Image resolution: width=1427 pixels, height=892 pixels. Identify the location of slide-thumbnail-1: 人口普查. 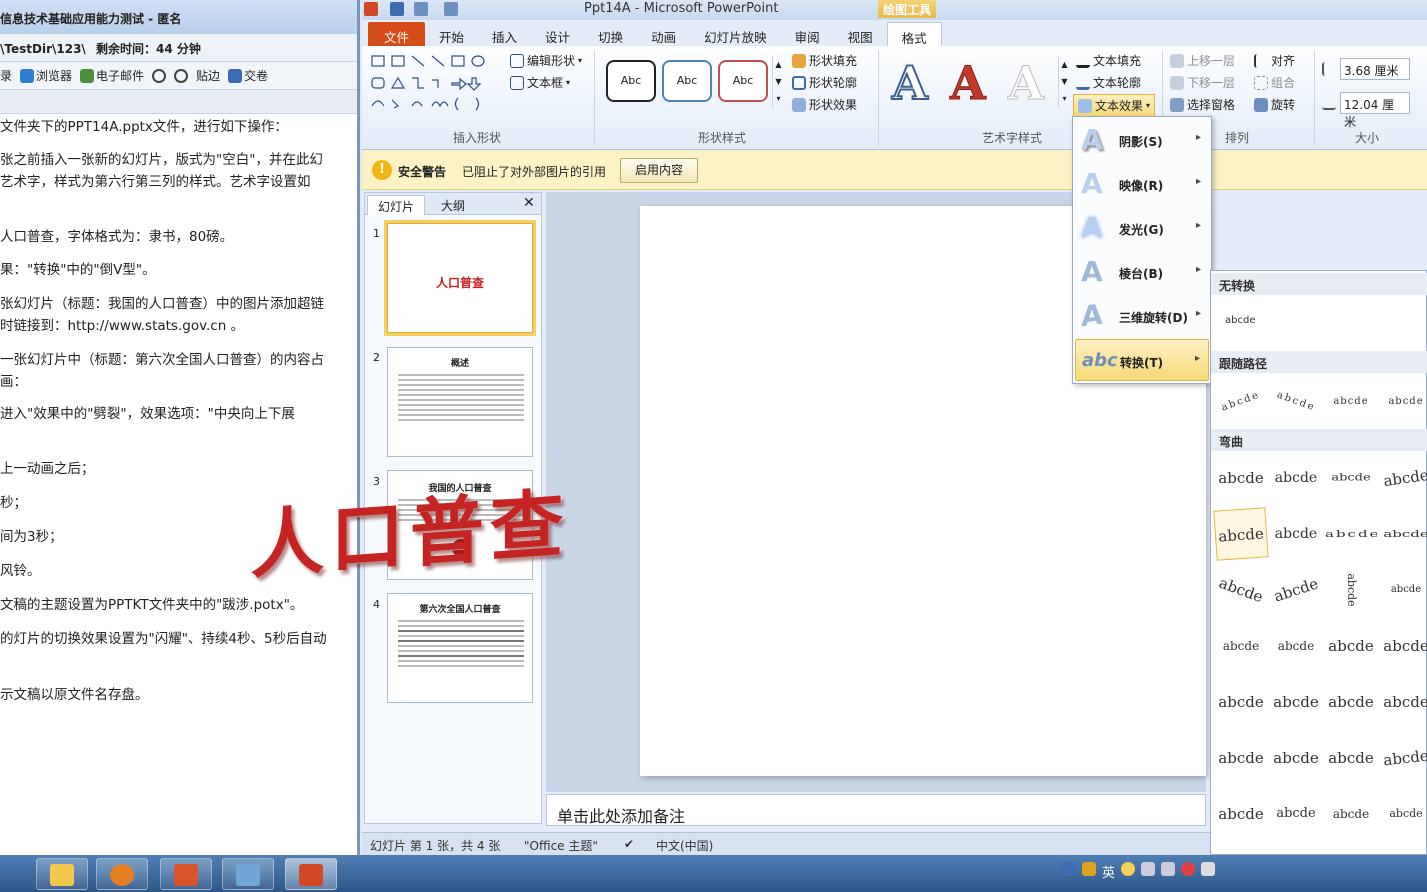
(460, 278).